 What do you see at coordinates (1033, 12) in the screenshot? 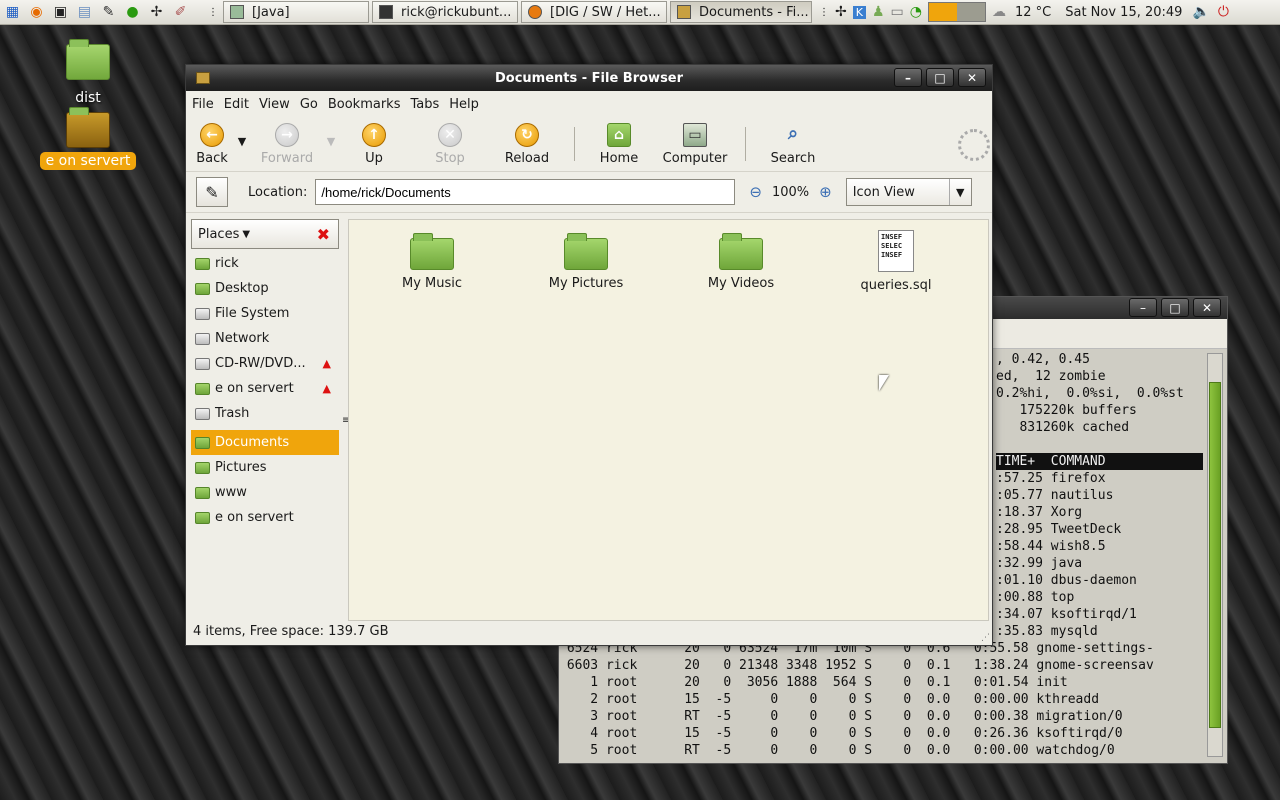
I see `weather-temperature: 12 °C` at bounding box center [1033, 12].